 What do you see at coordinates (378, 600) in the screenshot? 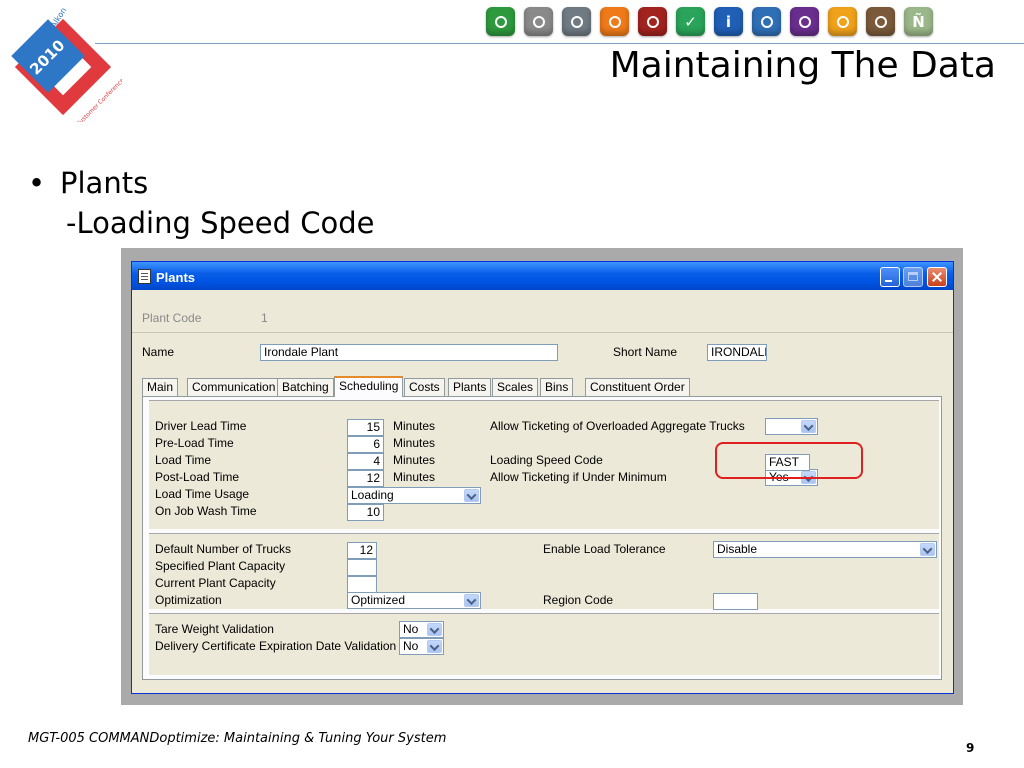
I see `optimization-value: Optimized` at bounding box center [378, 600].